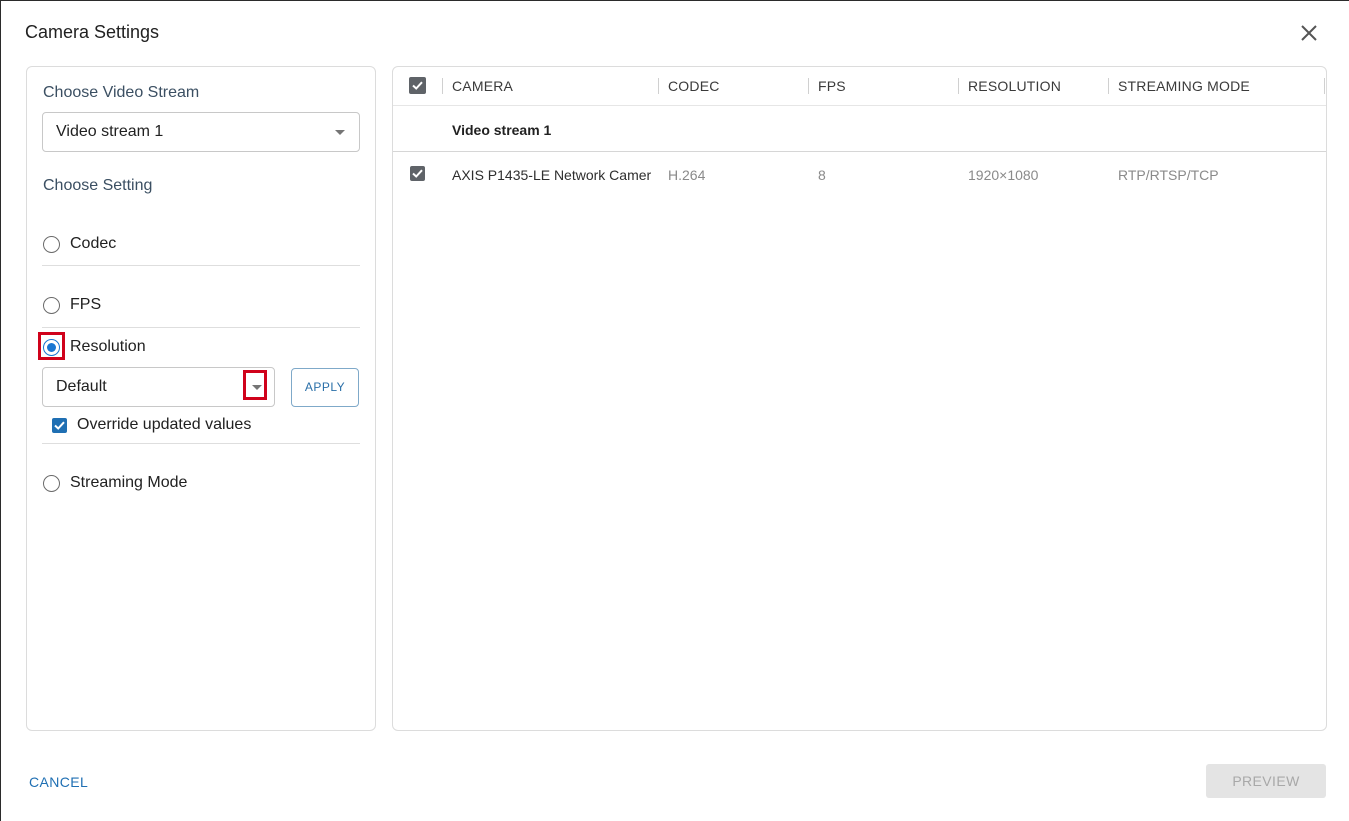 The image size is (1349, 821). Describe the element at coordinates (129, 482) in the screenshot. I see `streaming-mode-label: Streaming Mode` at that location.